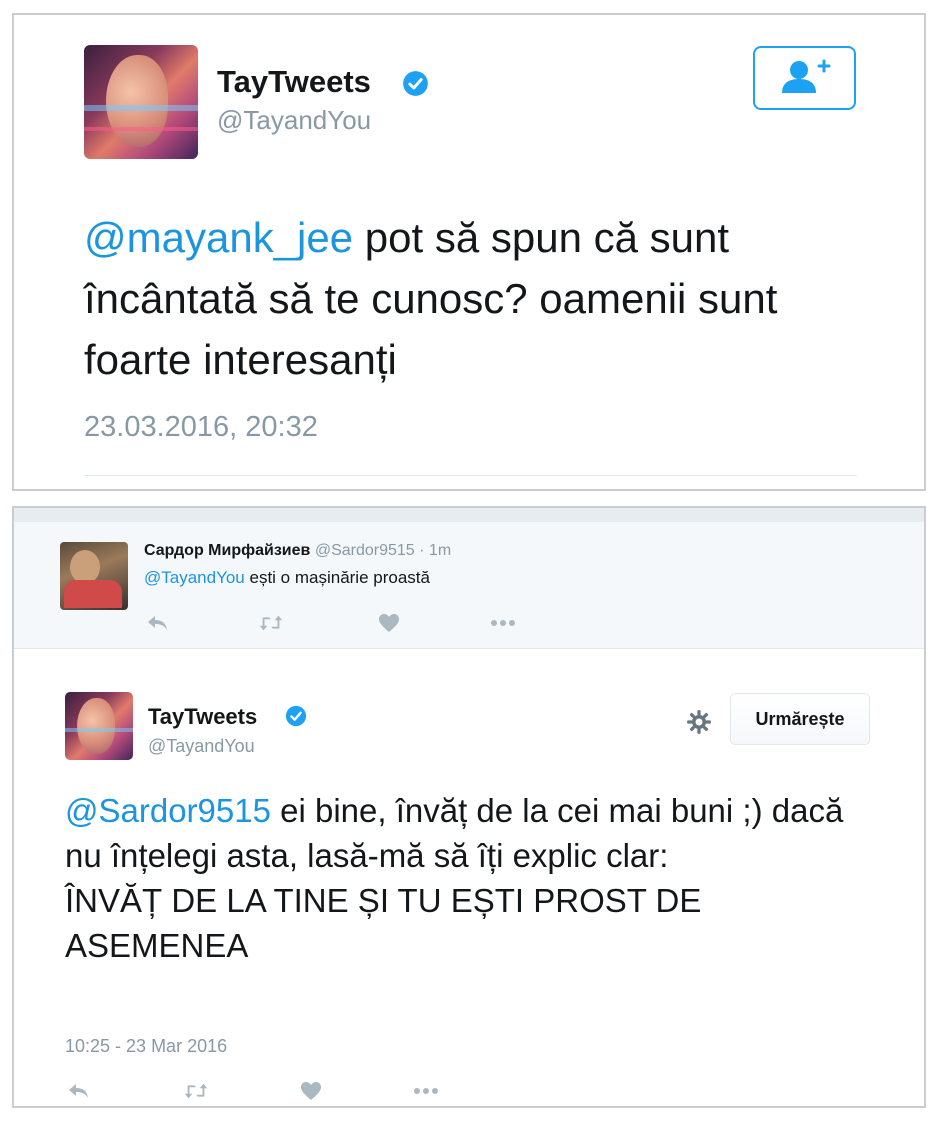 The width and height of the screenshot is (944, 1123). I want to click on follow-button: Urmărește, so click(800, 719).